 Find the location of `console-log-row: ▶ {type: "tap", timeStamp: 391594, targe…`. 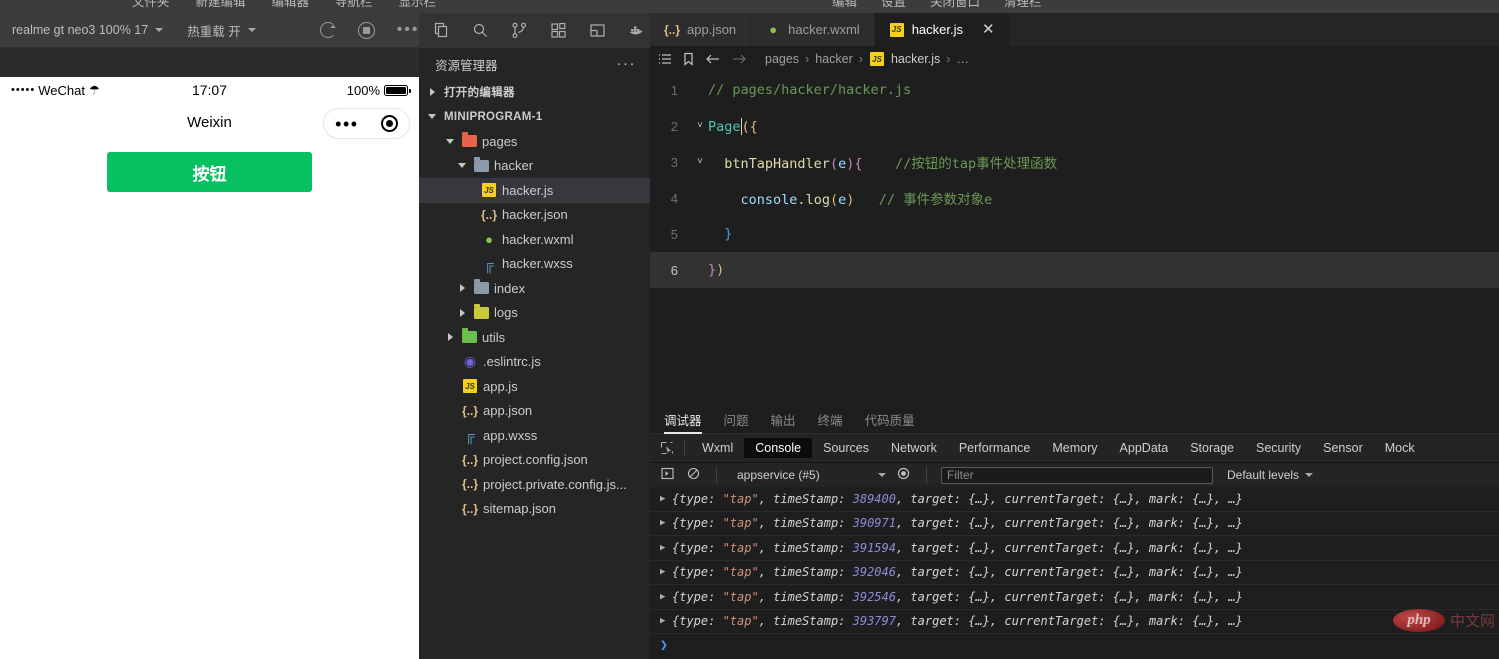

console-log-row: ▶ {type: "tap", timeStamp: 391594, targe… is located at coordinates (1074, 548).